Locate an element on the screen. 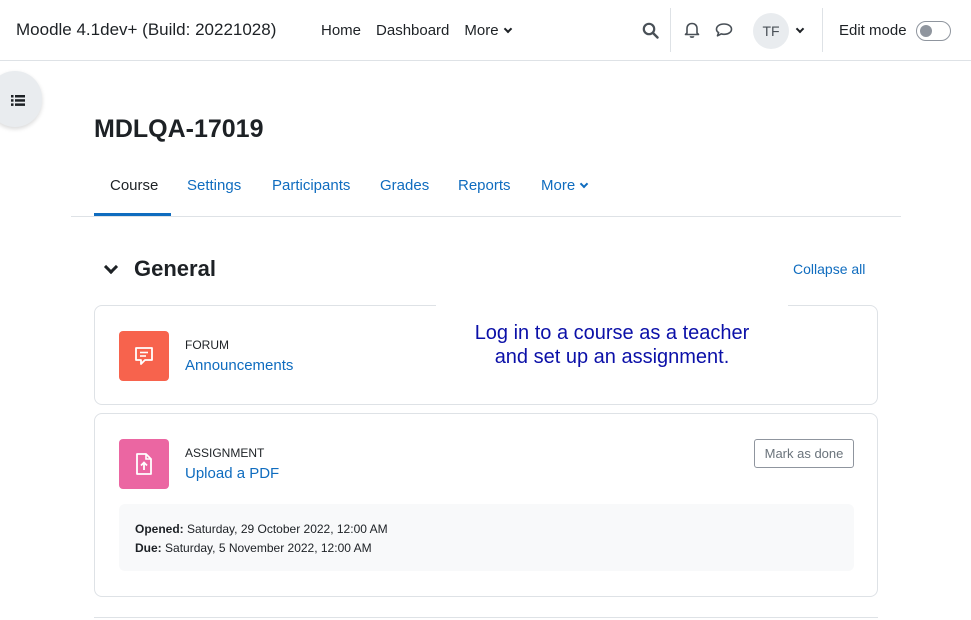 This screenshot has width=971, height=620. site-name: Moodle 4.1dev+ (Build: 20221028) is located at coordinates (146, 30).